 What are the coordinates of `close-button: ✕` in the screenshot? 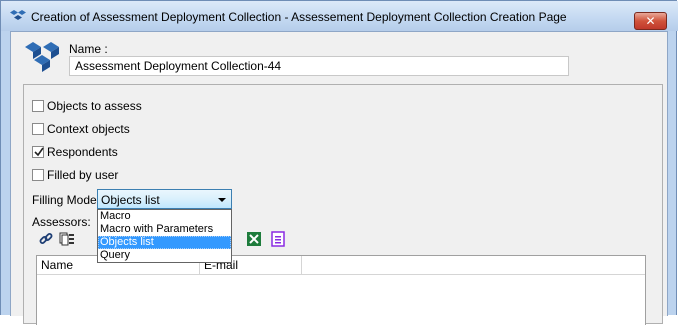 It's located at (650, 21).